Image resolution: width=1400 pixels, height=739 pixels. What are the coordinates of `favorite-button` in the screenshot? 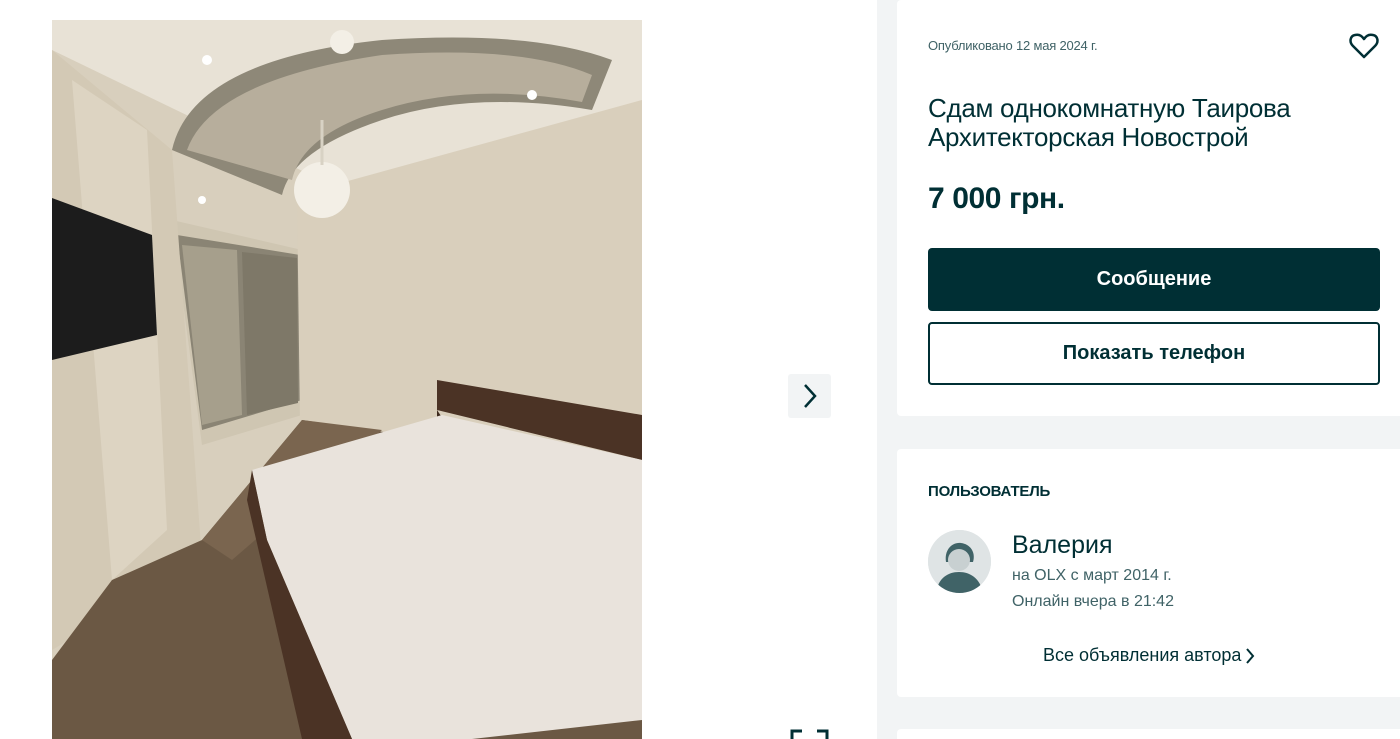 It's located at (1364, 46).